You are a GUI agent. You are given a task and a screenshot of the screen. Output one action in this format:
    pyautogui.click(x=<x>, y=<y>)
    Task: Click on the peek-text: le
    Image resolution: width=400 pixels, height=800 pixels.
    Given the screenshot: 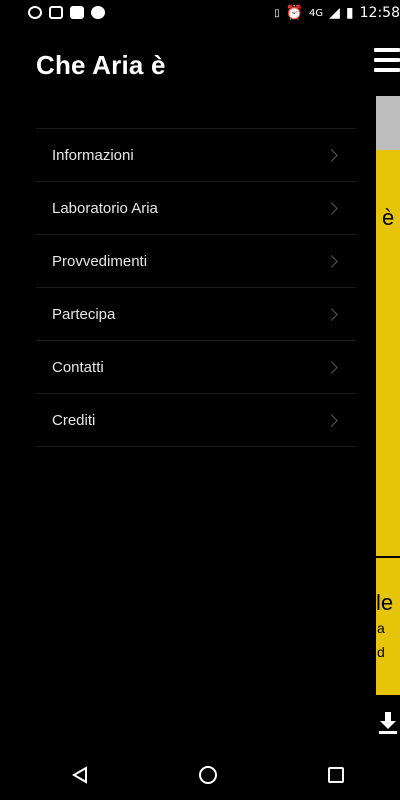 What is the action you would take?
    pyautogui.click(x=385, y=602)
    